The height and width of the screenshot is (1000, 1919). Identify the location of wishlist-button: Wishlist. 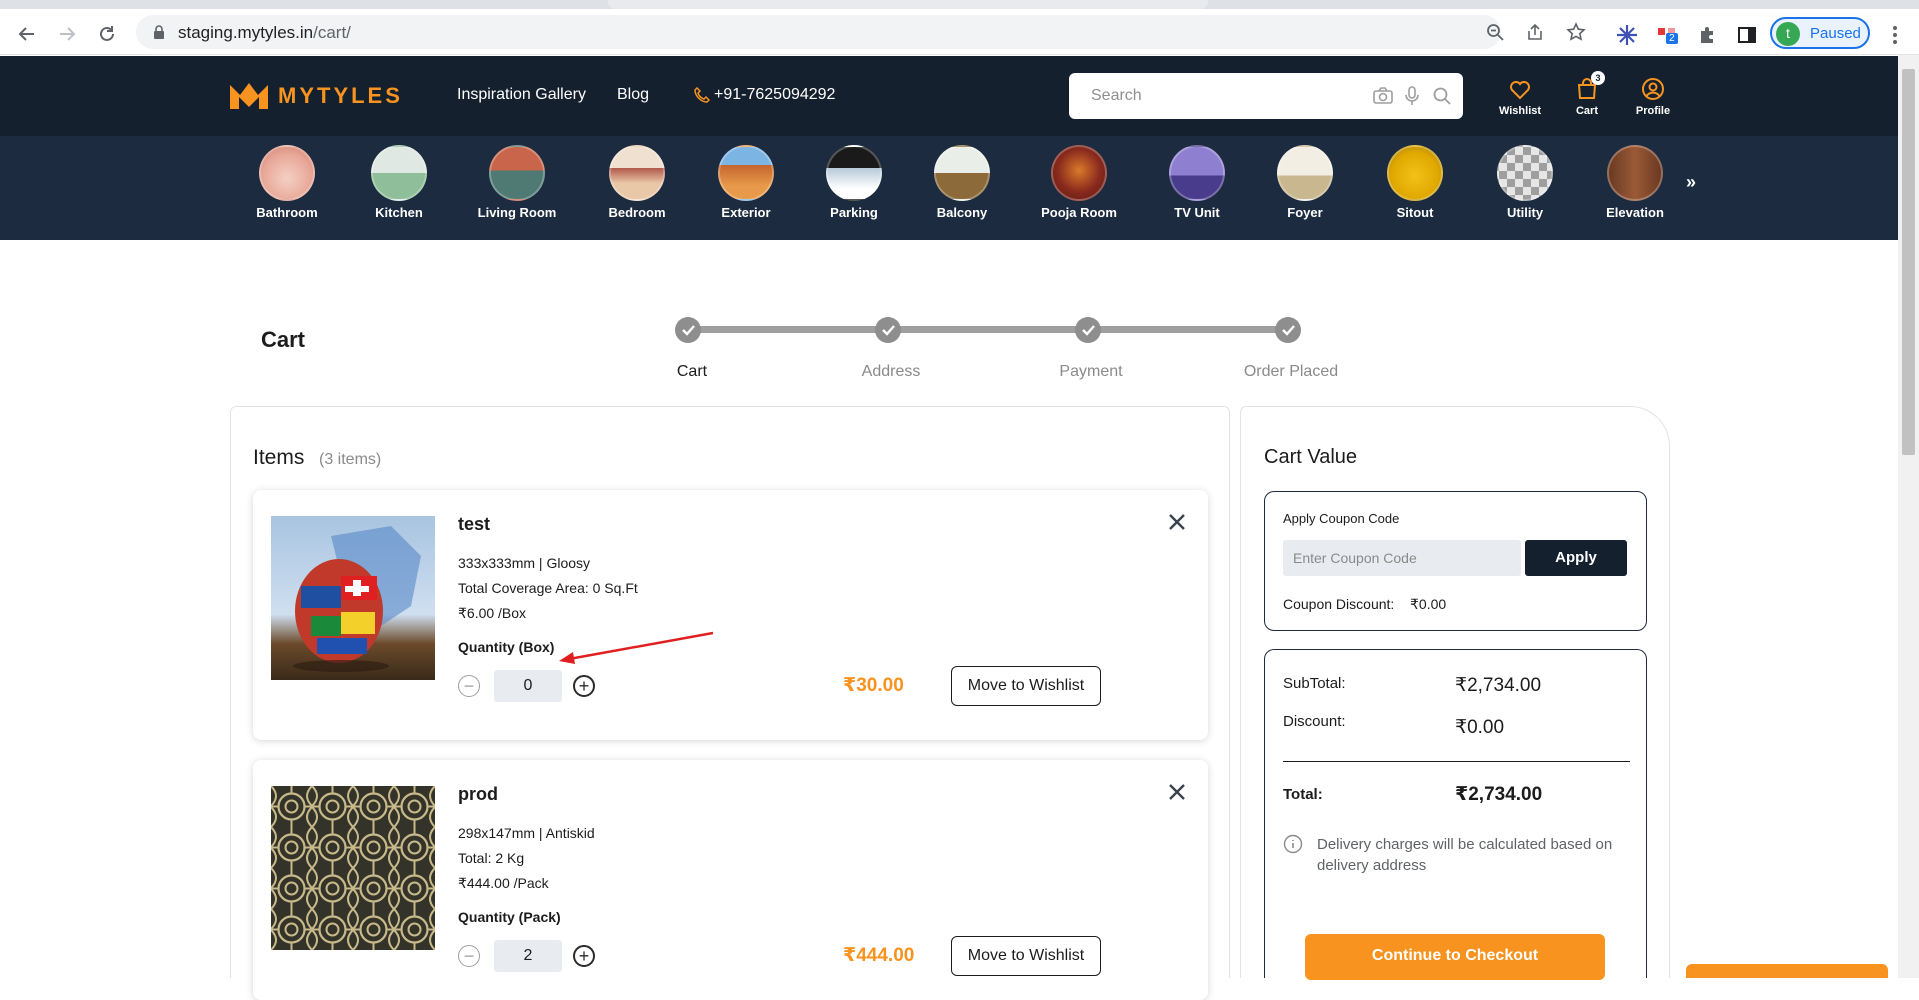
(1520, 97).